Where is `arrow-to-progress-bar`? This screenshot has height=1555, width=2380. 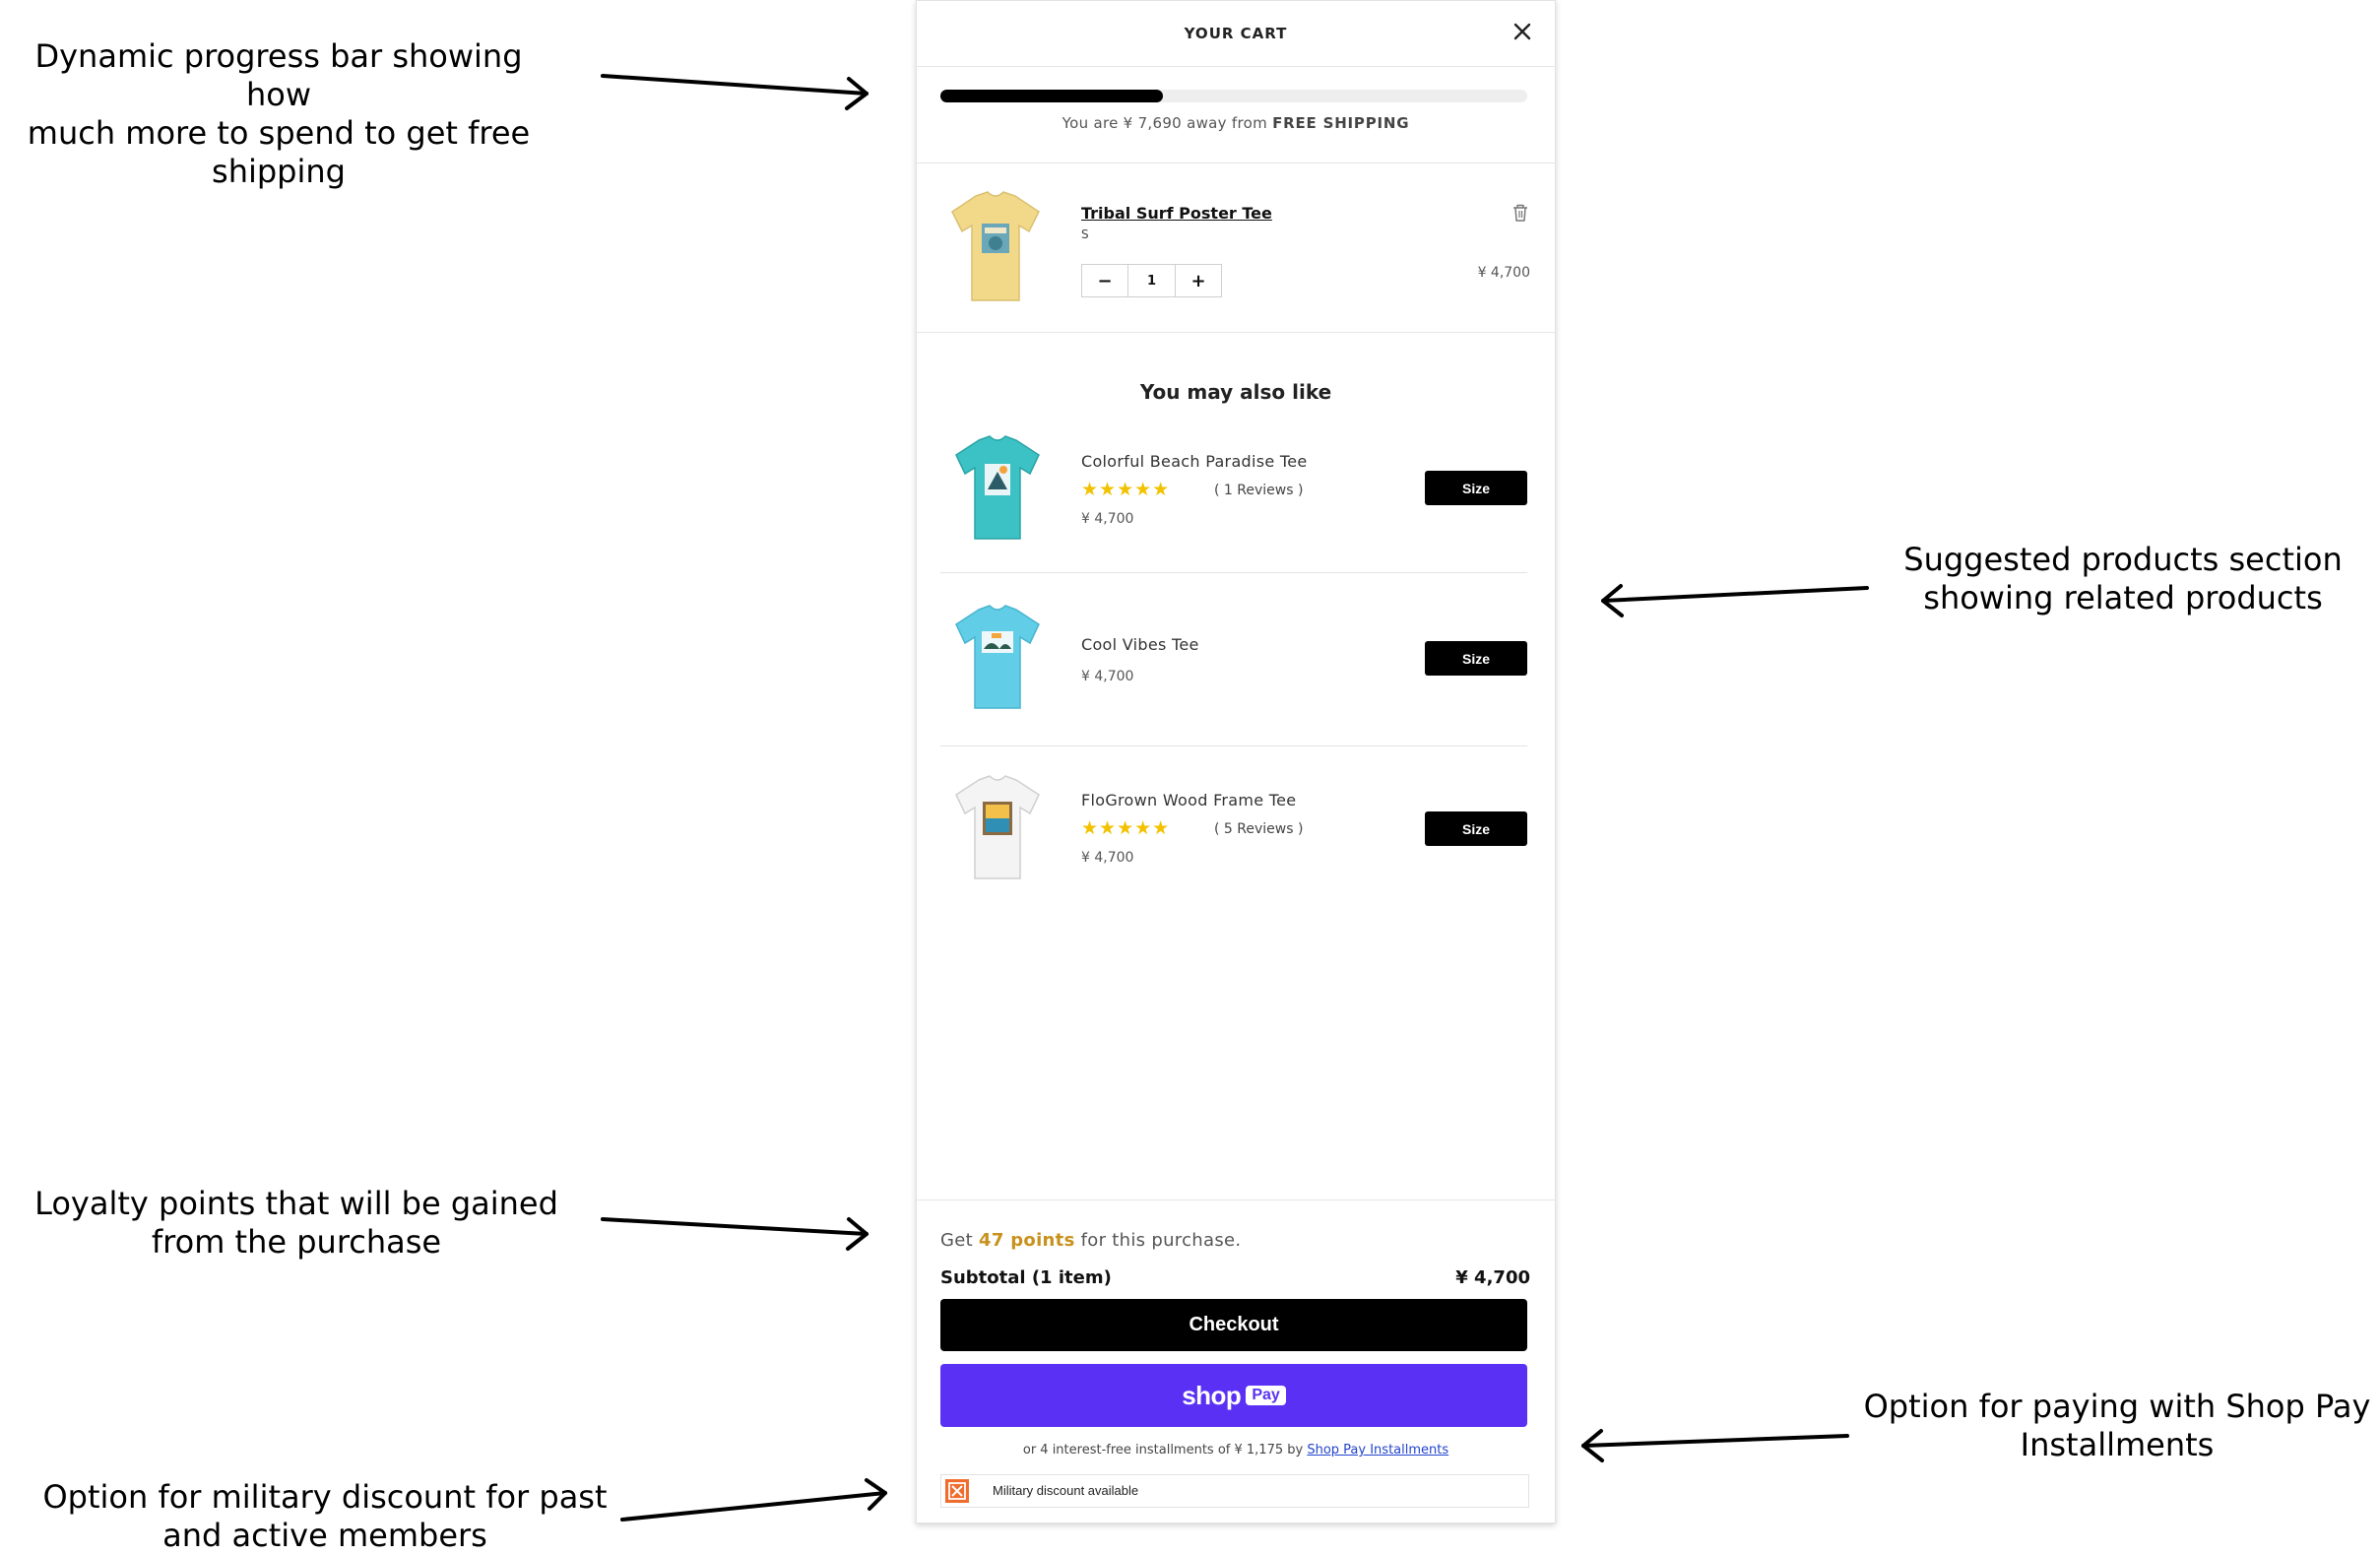
arrow-to-progress-bar is located at coordinates (734, 92).